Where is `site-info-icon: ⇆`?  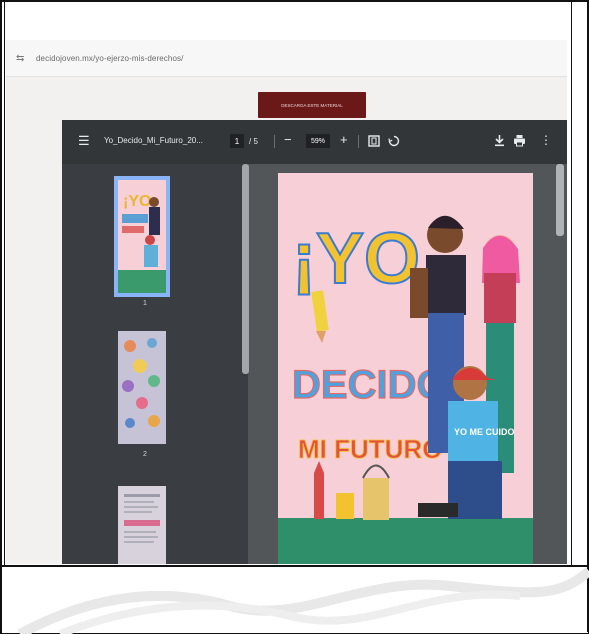
site-info-icon: ⇆ is located at coordinates (20, 58).